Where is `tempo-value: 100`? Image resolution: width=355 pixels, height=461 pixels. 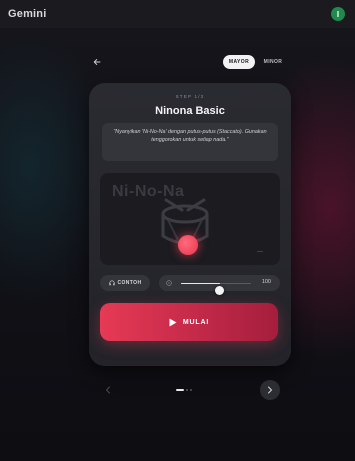 tempo-value: 100 is located at coordinates (266, 282).